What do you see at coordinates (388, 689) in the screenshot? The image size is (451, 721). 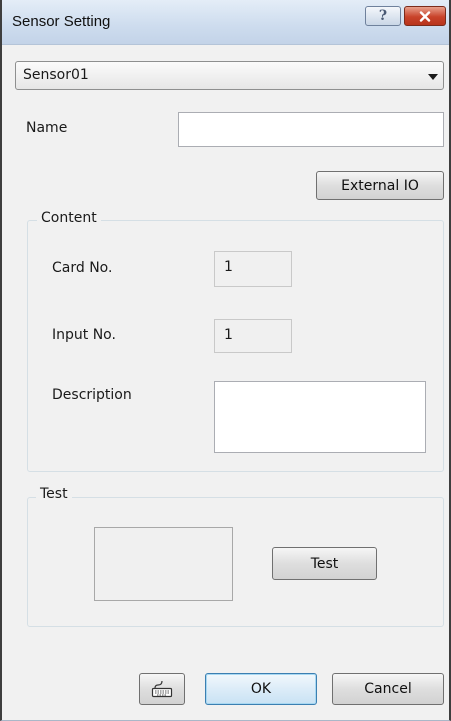 I see `cancel-button: Cancel` at bounding box center [388, 689].